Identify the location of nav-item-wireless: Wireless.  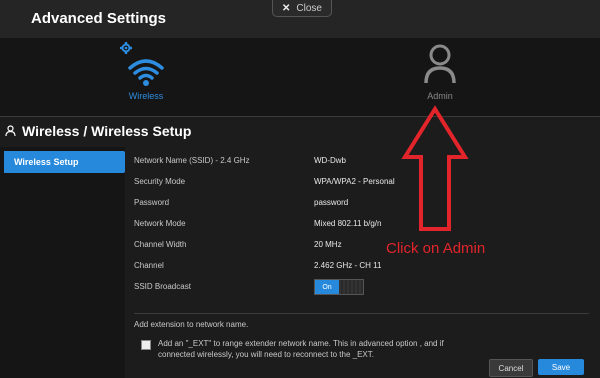
(146, 77).